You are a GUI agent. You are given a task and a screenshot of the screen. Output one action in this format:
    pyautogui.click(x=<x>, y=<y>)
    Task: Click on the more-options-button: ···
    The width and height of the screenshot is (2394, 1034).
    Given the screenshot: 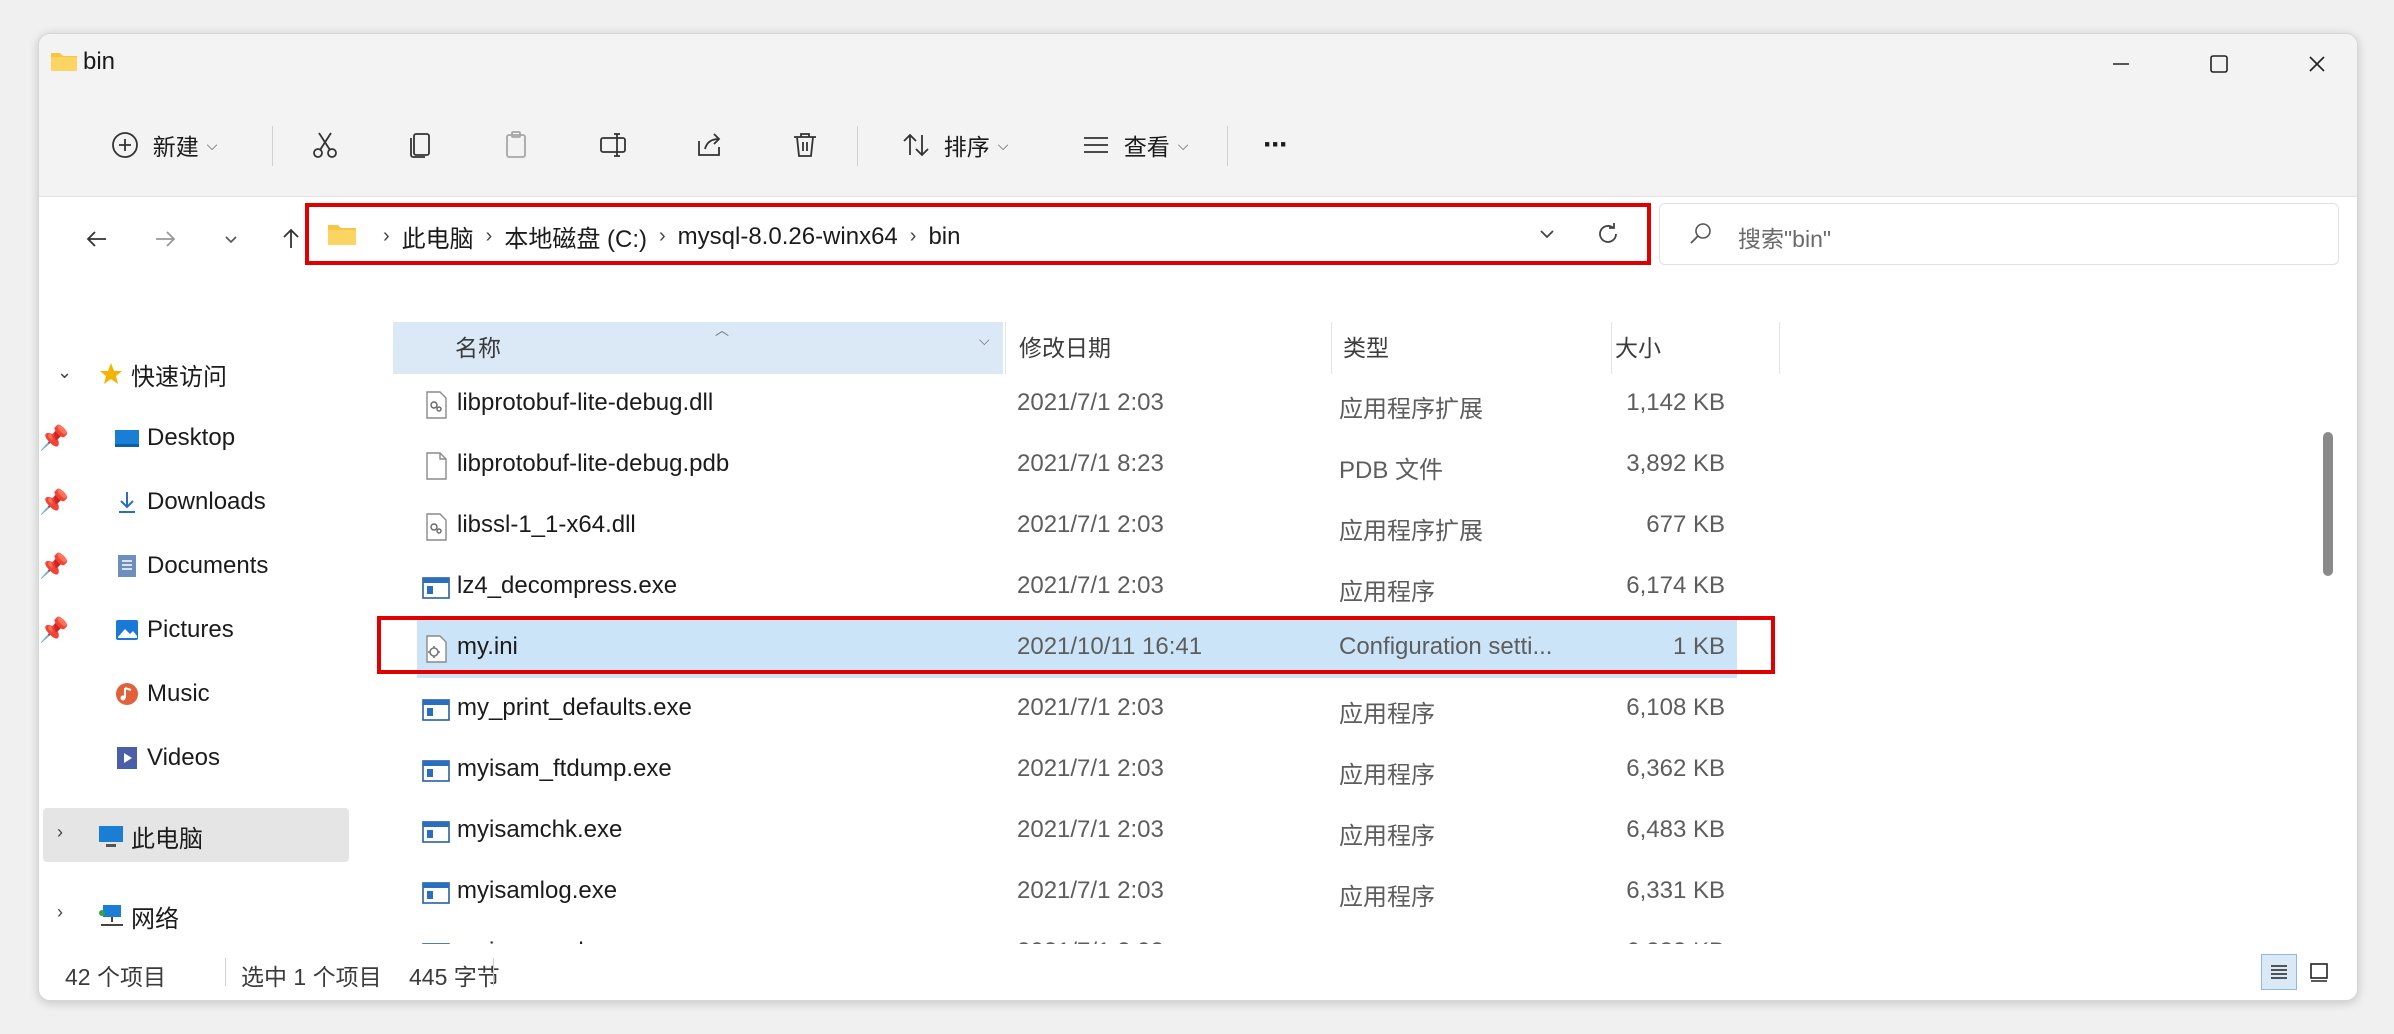 What is the action you would take?
    pyautogui.click(x=1275, y=145)
    